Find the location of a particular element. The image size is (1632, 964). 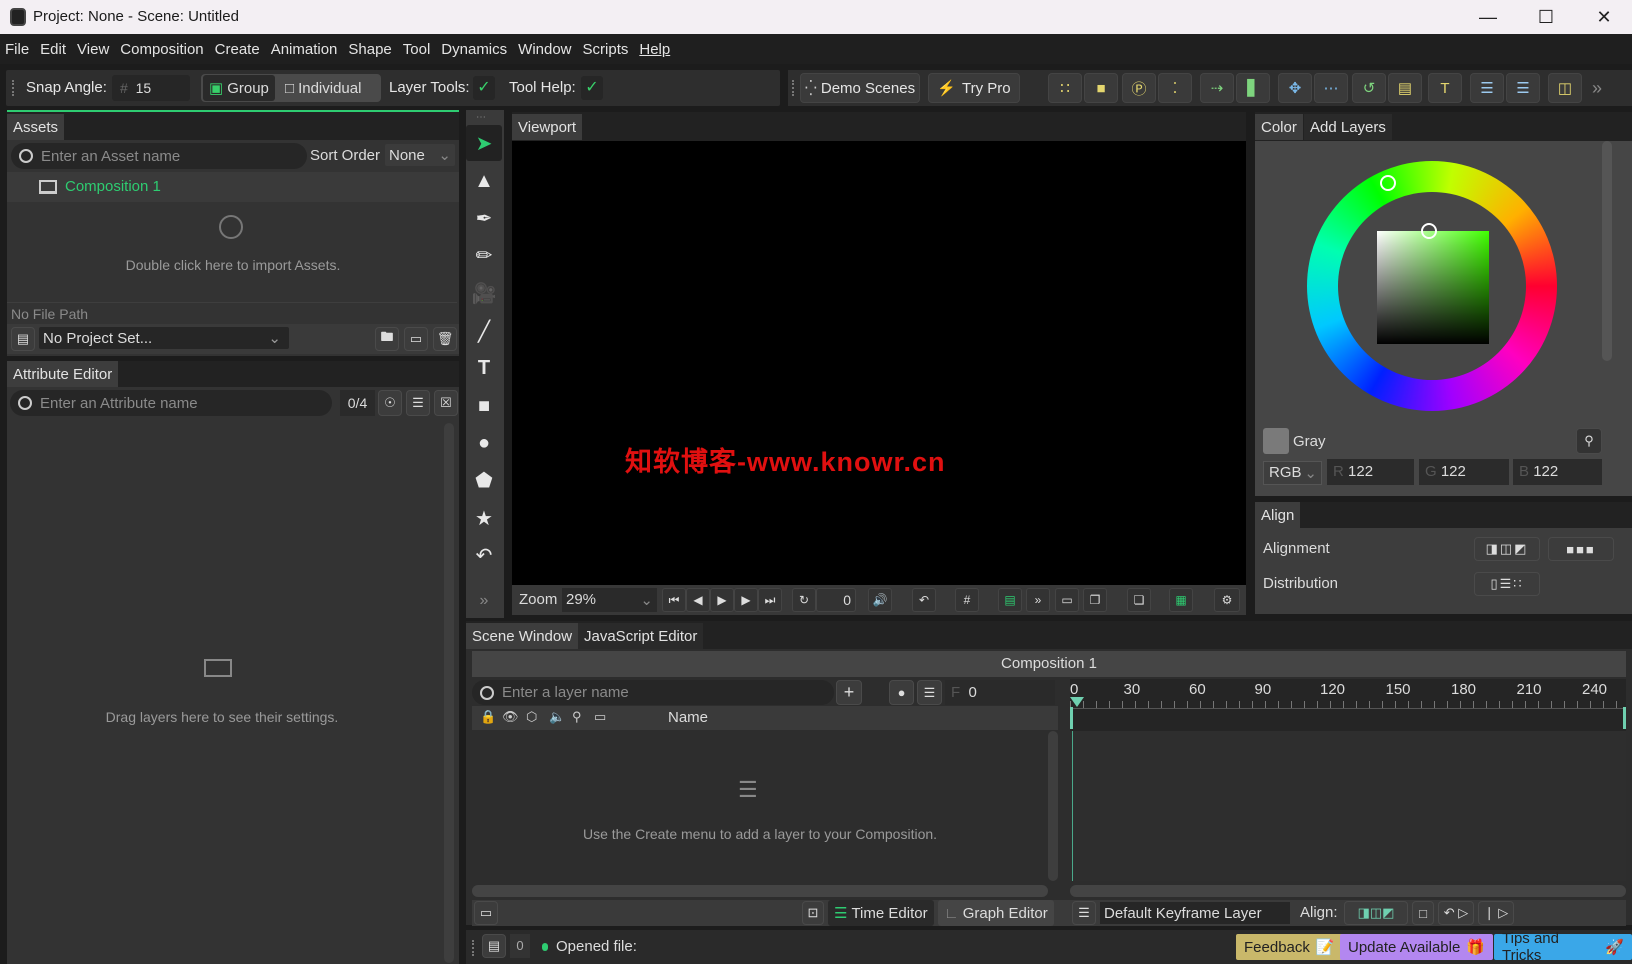

tool-ellipse: ● is located at coordinates (484, 443).